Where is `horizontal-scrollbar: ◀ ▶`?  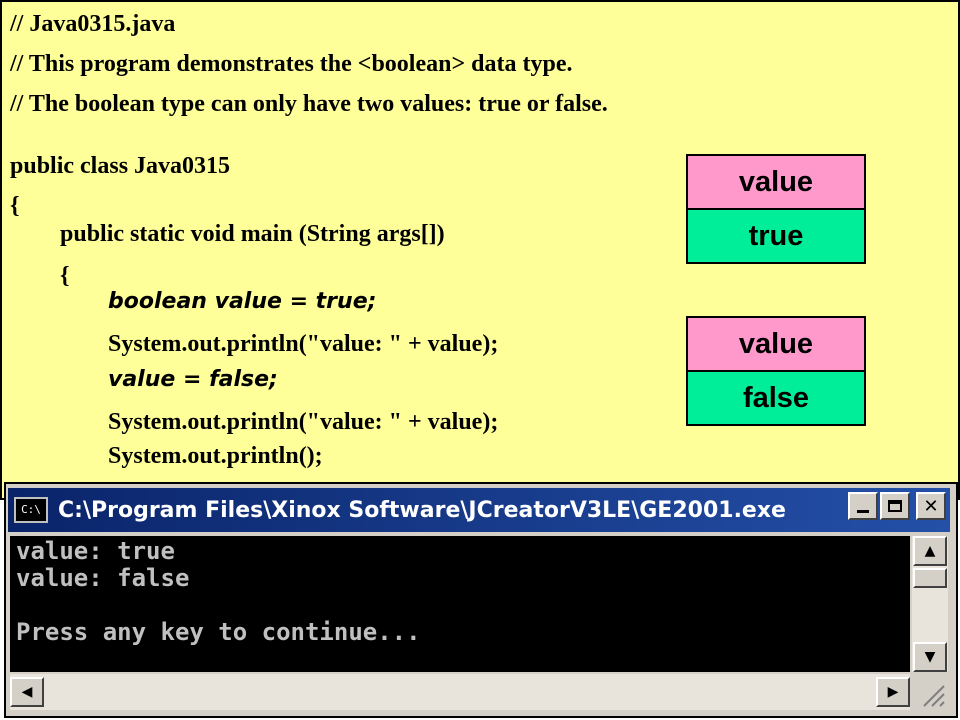
horizontal-scrollbar: ◀ ▶ is located at coordinates (460, 692).